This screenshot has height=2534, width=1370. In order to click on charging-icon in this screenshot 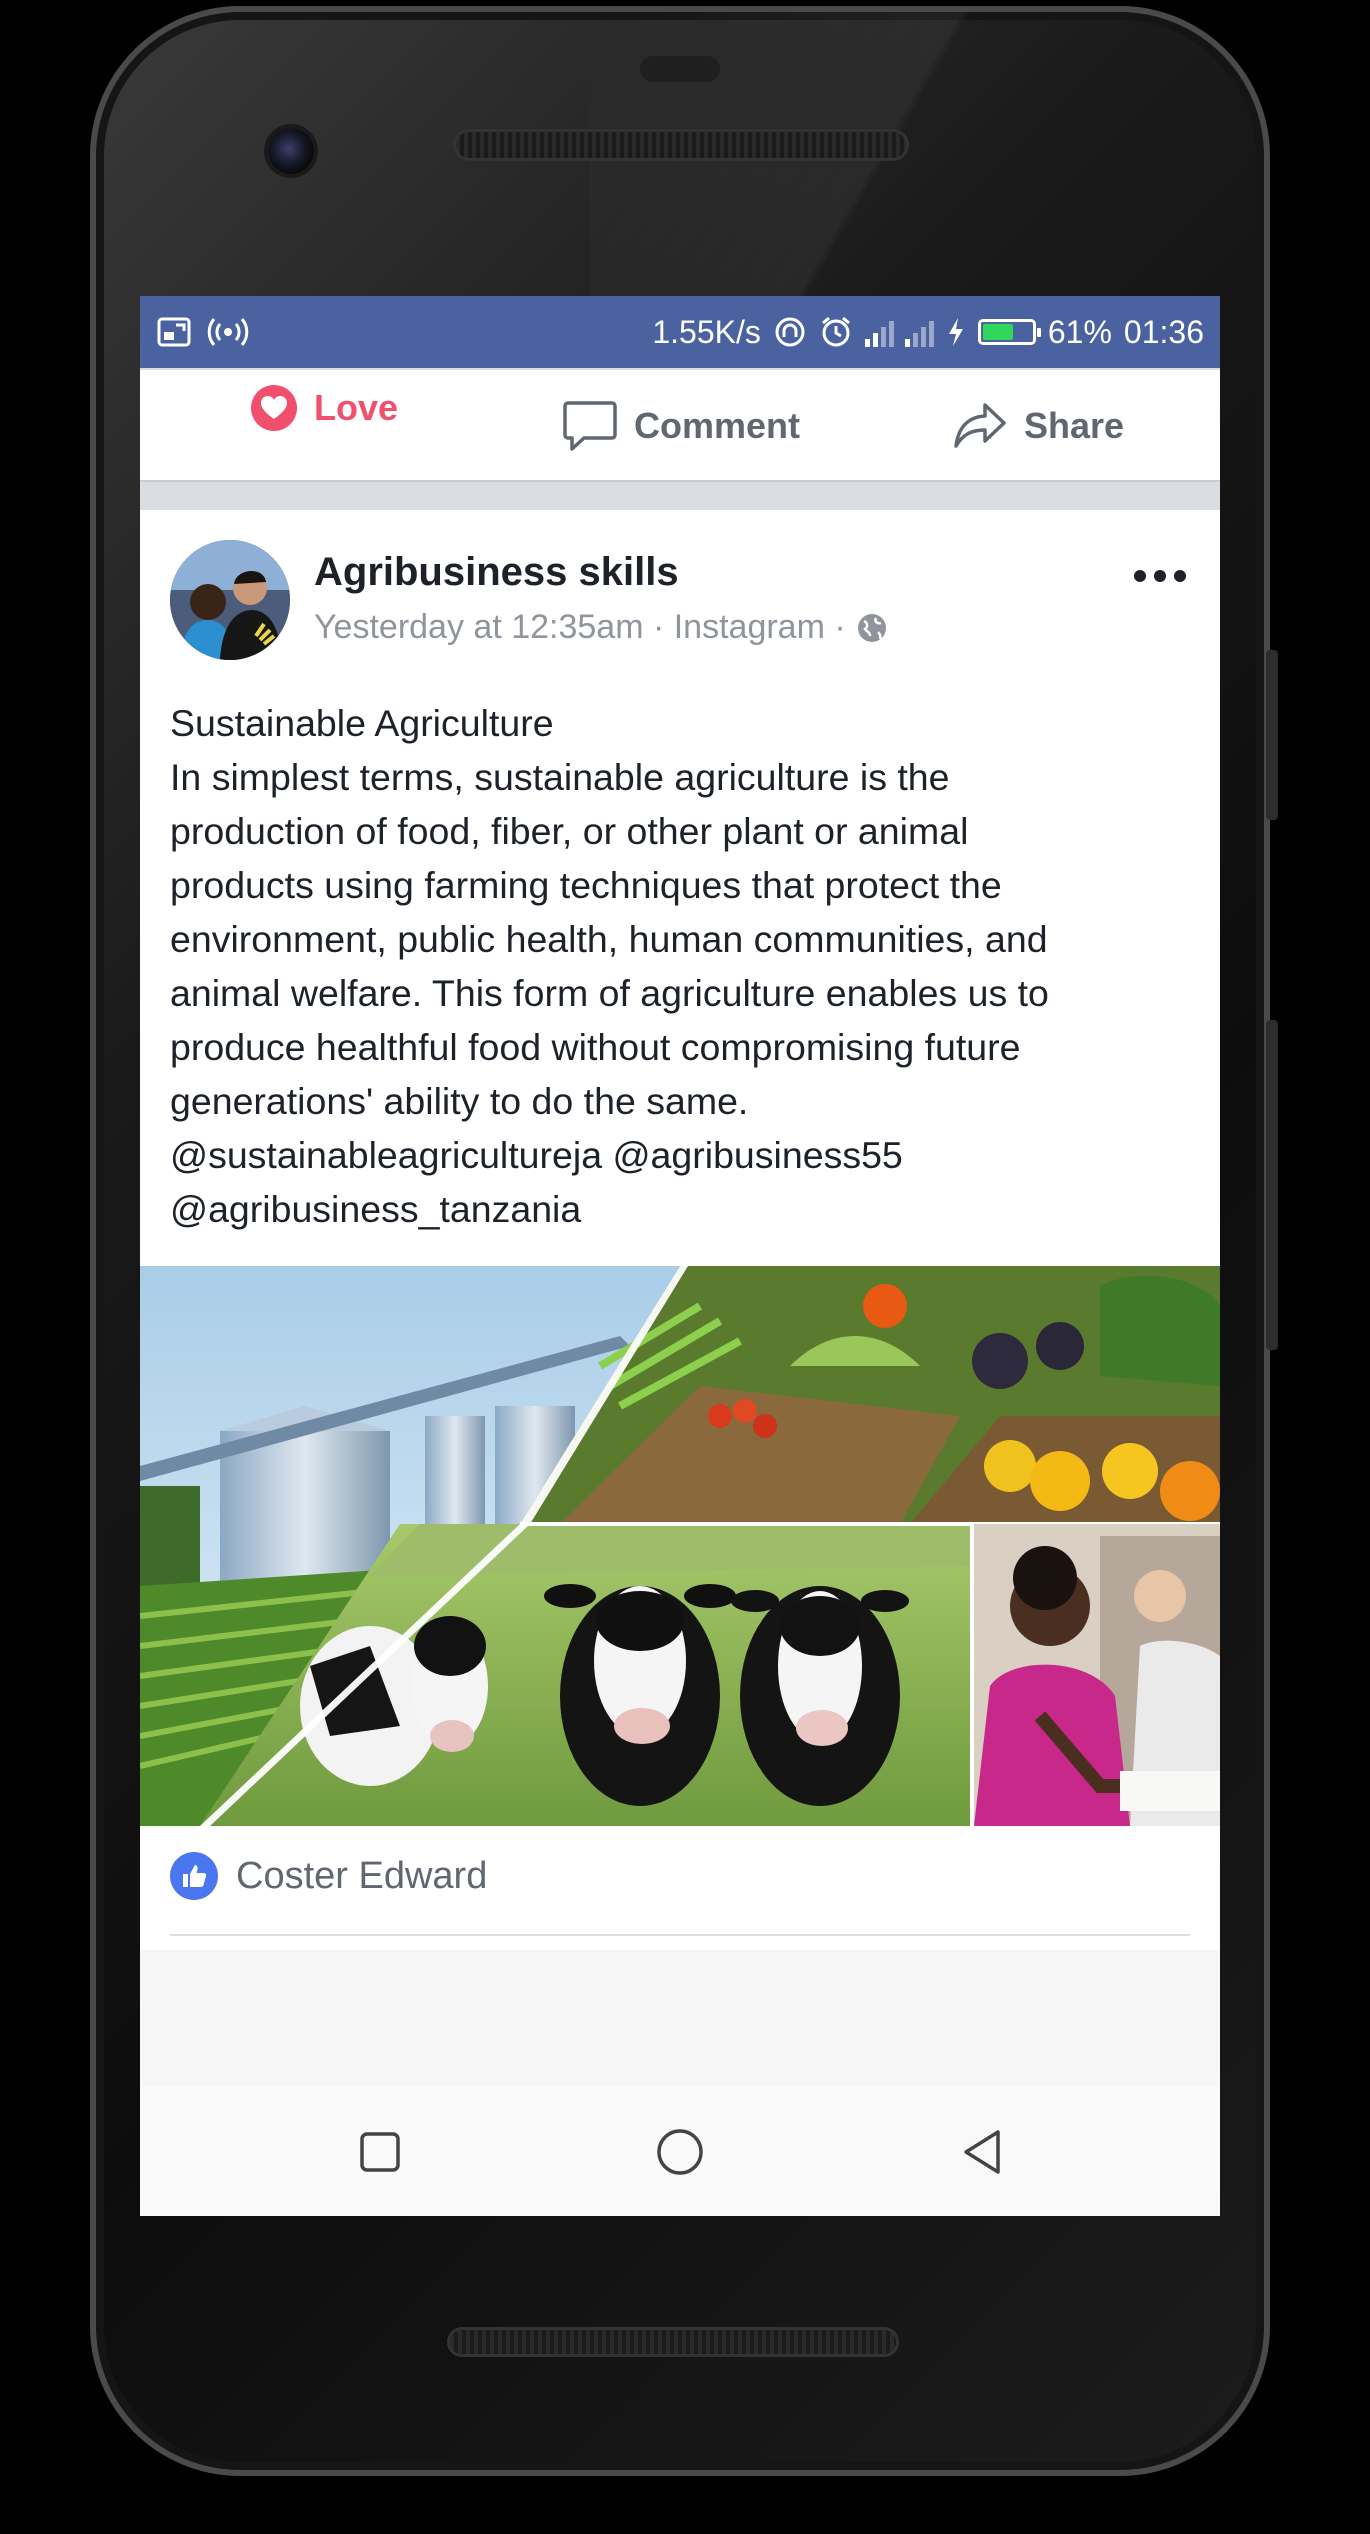, I will do `click(955, 332)`.